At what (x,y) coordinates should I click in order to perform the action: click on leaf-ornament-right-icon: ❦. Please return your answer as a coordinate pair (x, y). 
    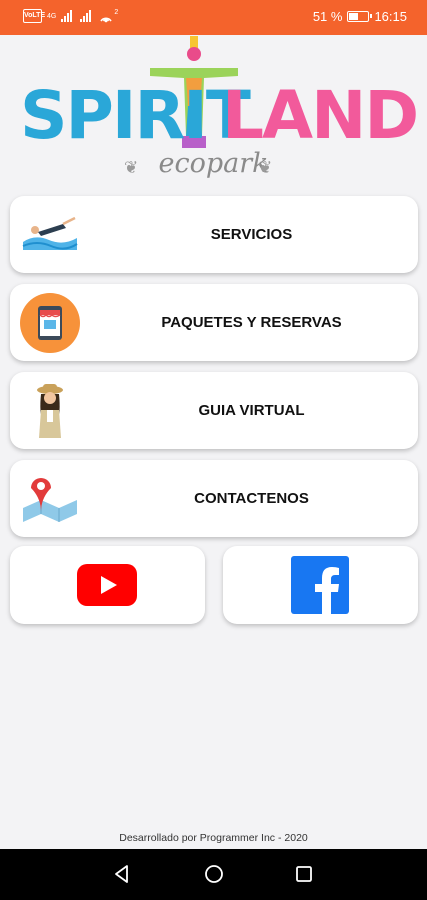
    Looking at the image, I should click on (265, 167).